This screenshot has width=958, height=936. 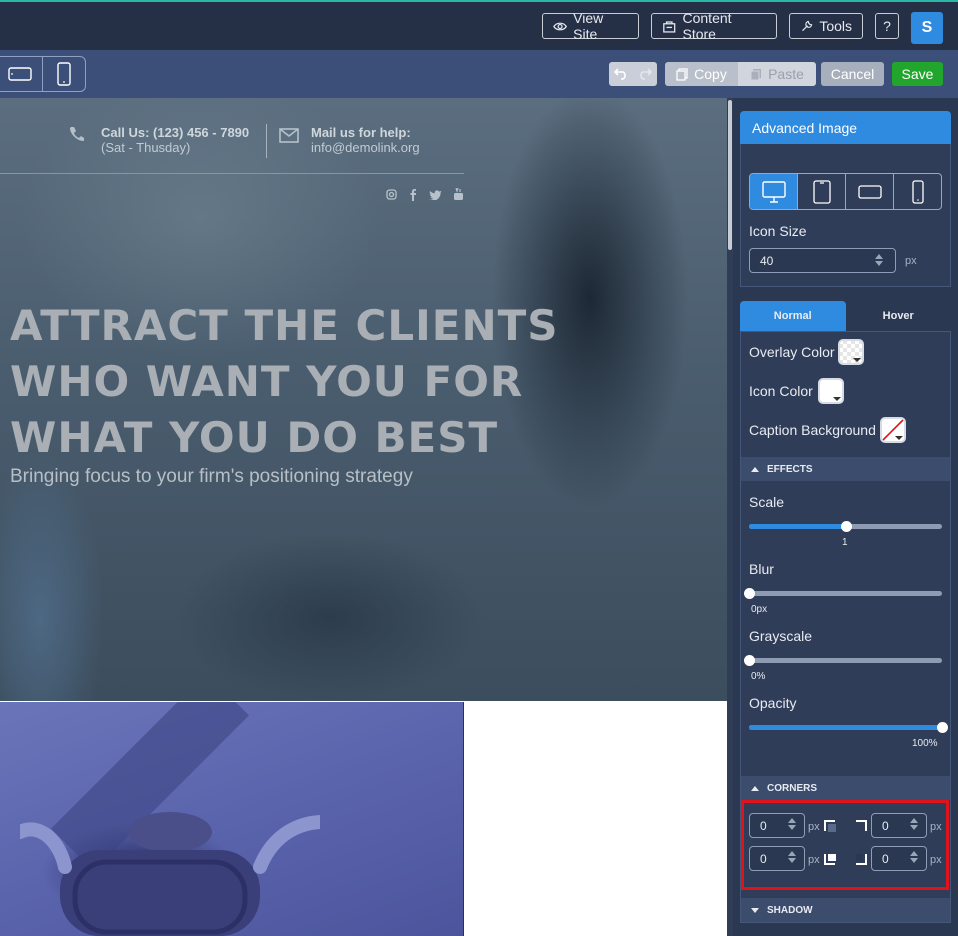 I want to click on icon-size-value: 40, so click(x=767, y=260).